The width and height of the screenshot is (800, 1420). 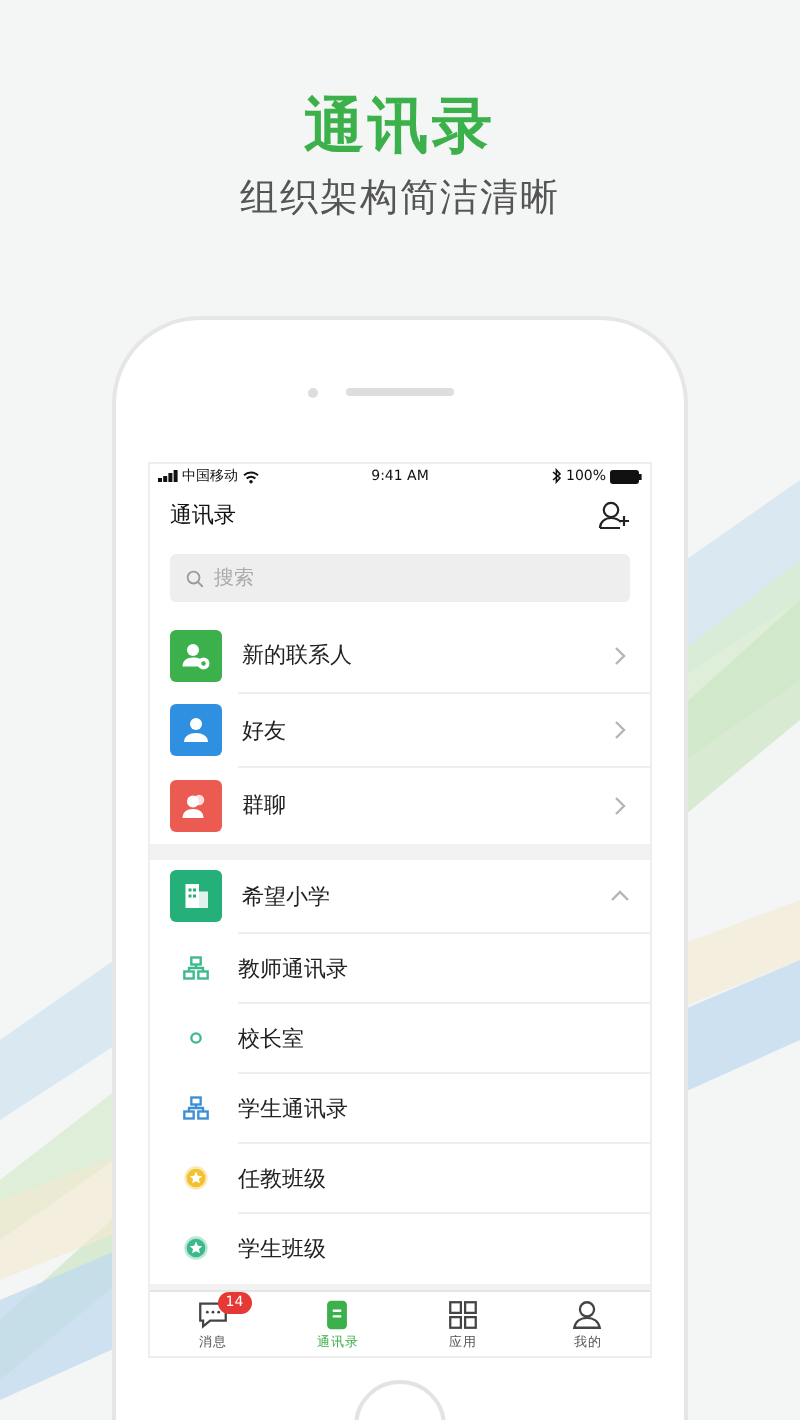 I want to click on grid-icon, so click(x=462, y=1315).